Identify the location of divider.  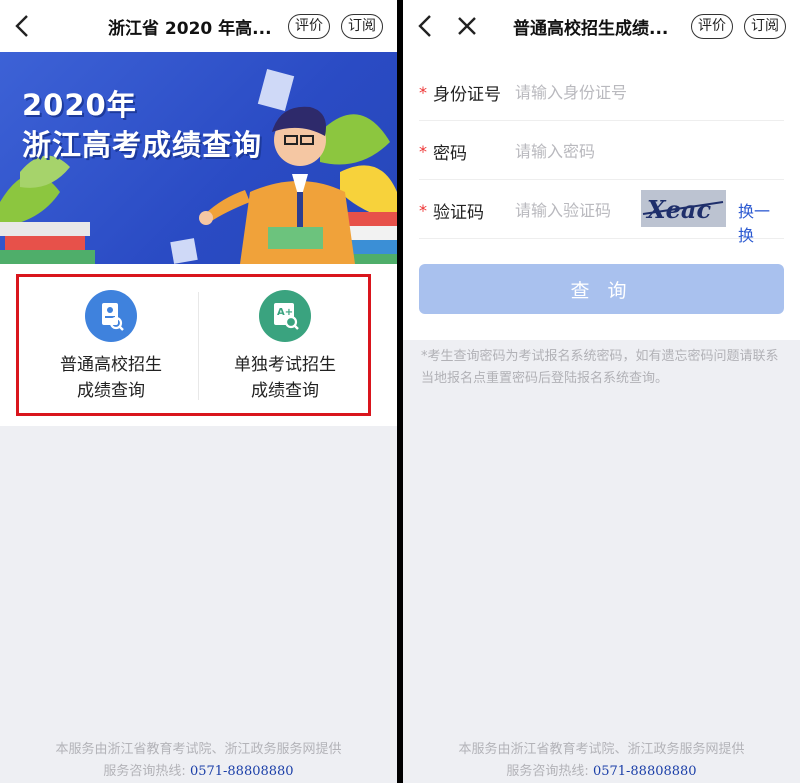
(198, 346).